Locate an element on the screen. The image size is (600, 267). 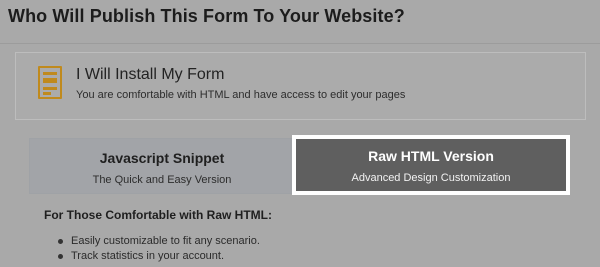
form-icon is located at coordinates (50, 82).